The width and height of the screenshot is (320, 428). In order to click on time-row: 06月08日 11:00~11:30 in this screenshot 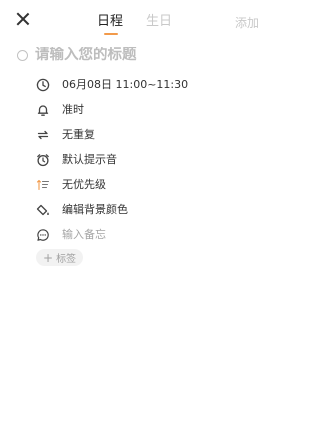, I will do `click(112, 84)`.